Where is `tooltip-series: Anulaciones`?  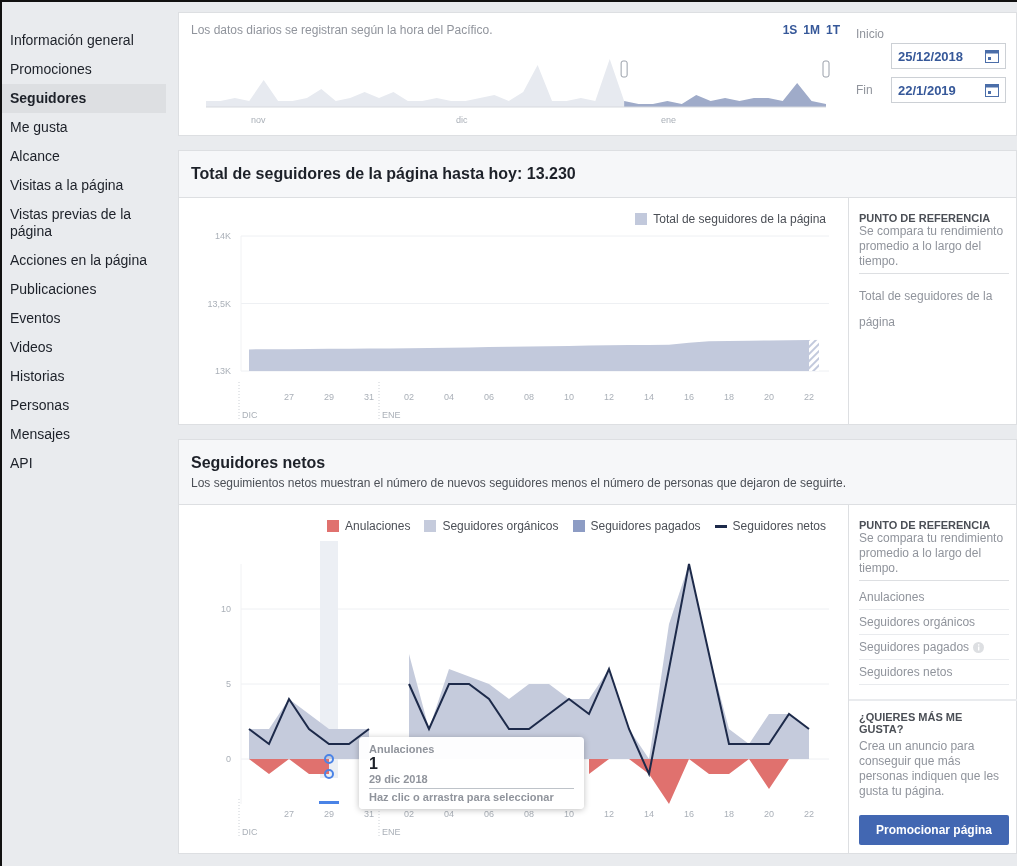 tooltip-series: Anulaciones is located at coordinates (402, 749).